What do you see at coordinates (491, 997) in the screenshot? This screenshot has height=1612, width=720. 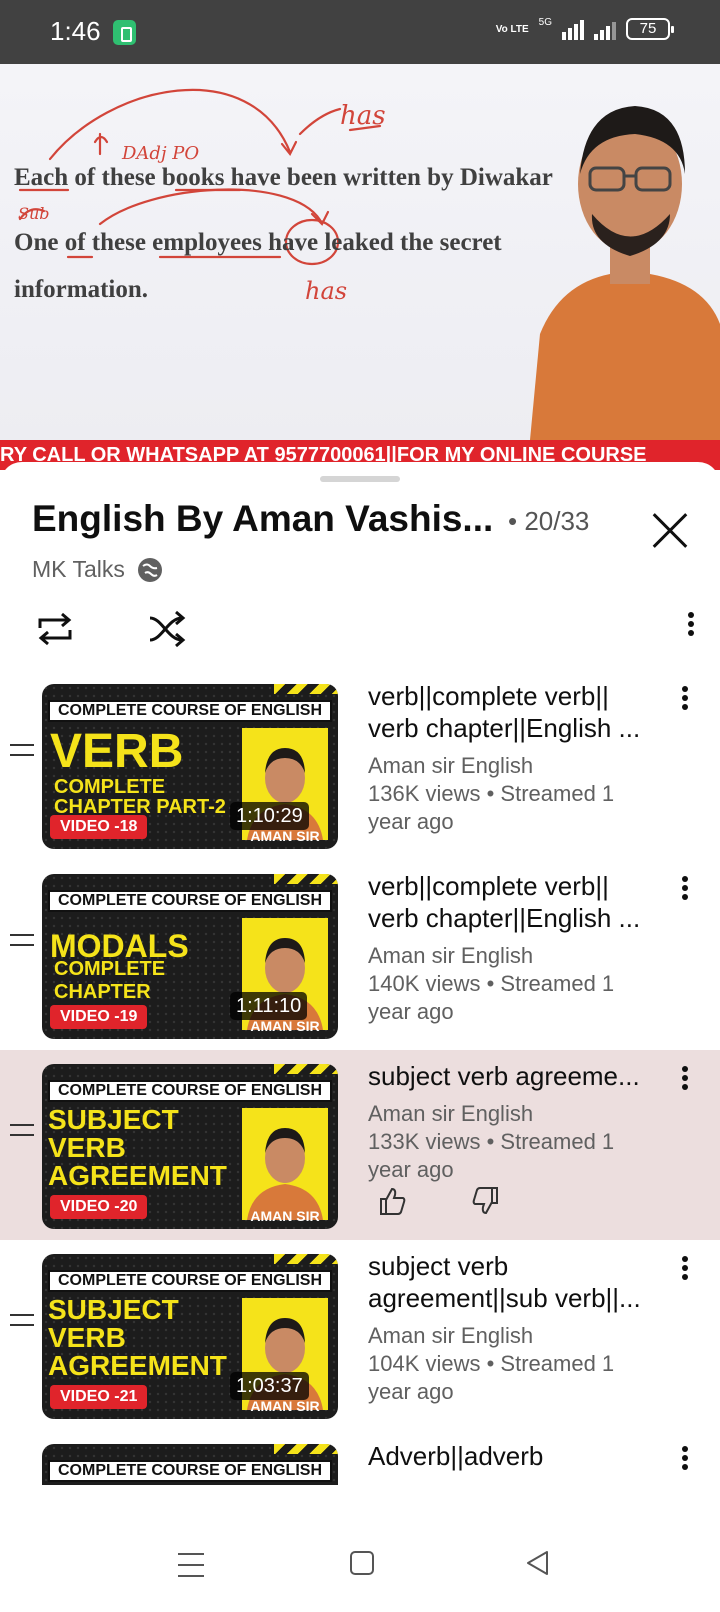 I see `video-stats: 140K views • Streamed 1 year ago` at bounding box center [491, 997].